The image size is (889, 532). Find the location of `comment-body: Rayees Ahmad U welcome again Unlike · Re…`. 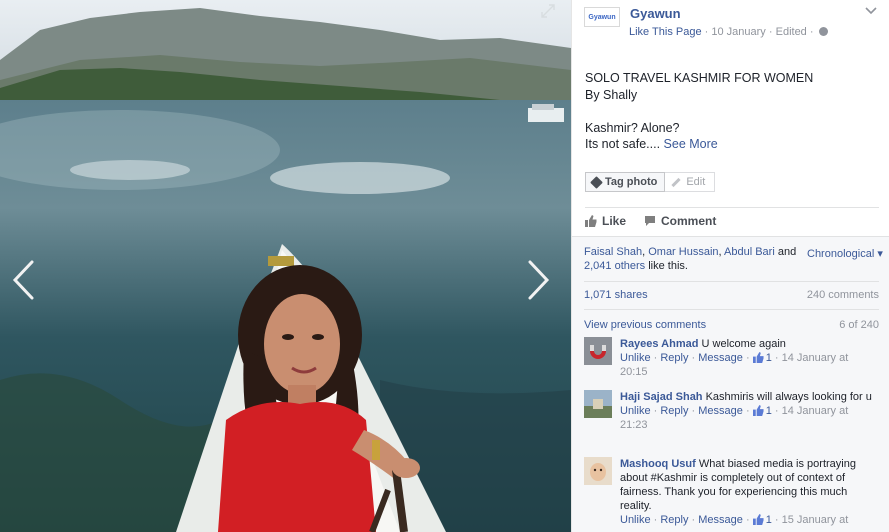

comment-body: Rayees Ahmad U welcome again Unlike · Re… is located at coordinates (746, 358).